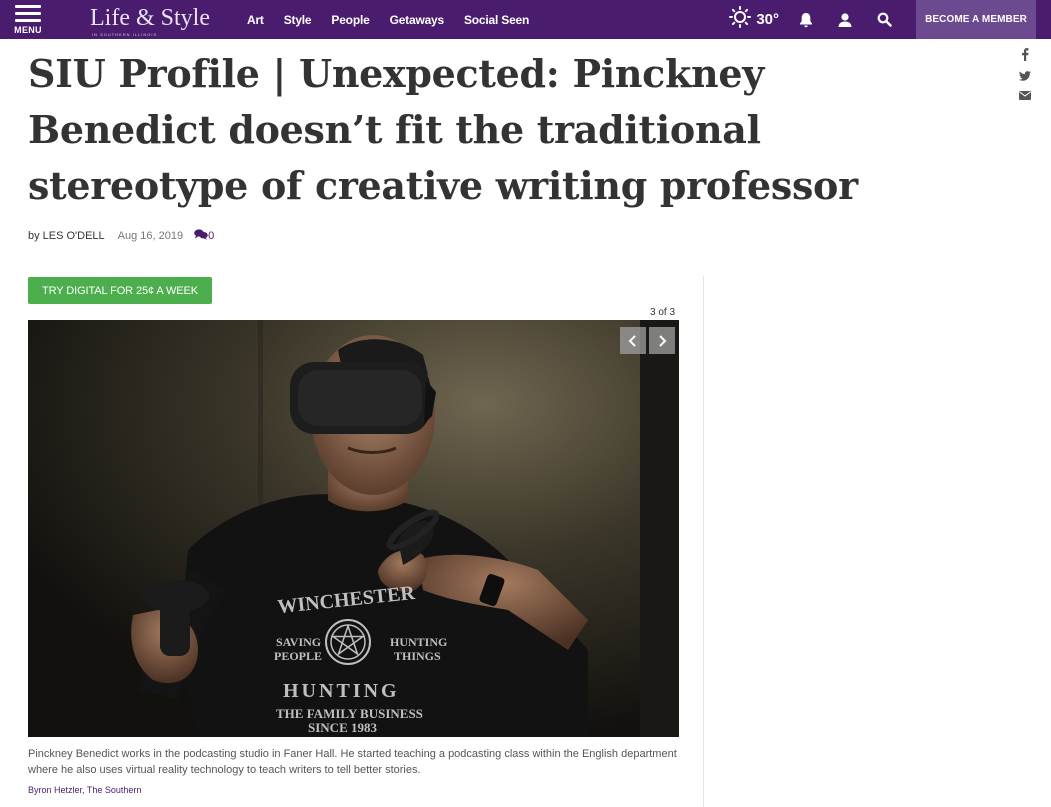 The width and height of the screenshot is (1051, 807). What do you see at coordinates (120, 290) in the screenshot?
I see `try-digital-button: TRY DIGITAL FOR 25¢ A WEEK` at bounding box center [120, 290].